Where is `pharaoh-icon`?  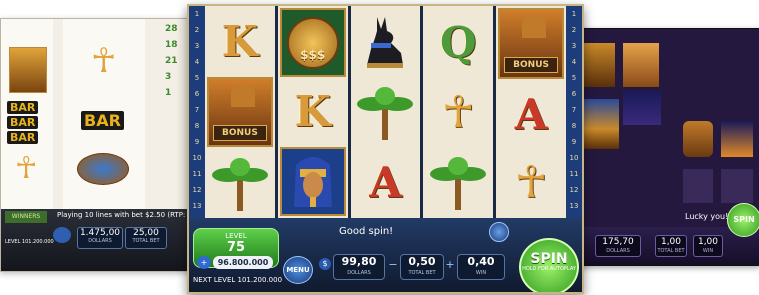 pharaoh-icon is located at coordinates (312, 182).